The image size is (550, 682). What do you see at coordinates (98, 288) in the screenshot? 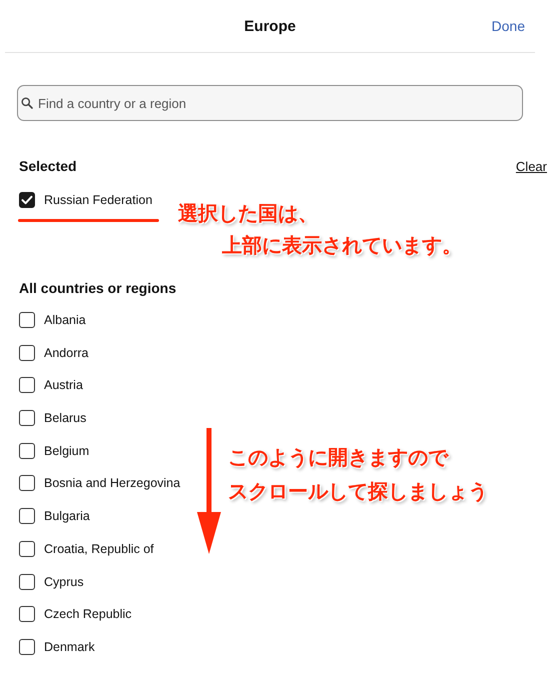
I see `section-heading: All countries or regions` at bounding box center [98, 288].